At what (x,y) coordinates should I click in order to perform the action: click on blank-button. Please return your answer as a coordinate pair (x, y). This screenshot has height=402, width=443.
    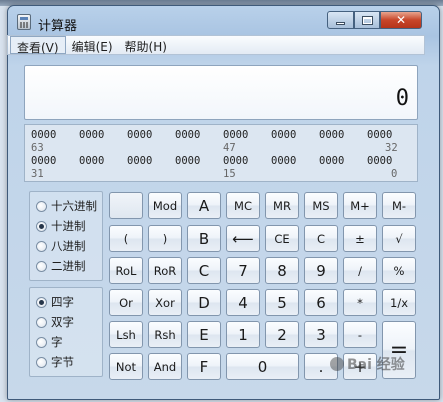
    Looking at the image, I should click on (126, 205).